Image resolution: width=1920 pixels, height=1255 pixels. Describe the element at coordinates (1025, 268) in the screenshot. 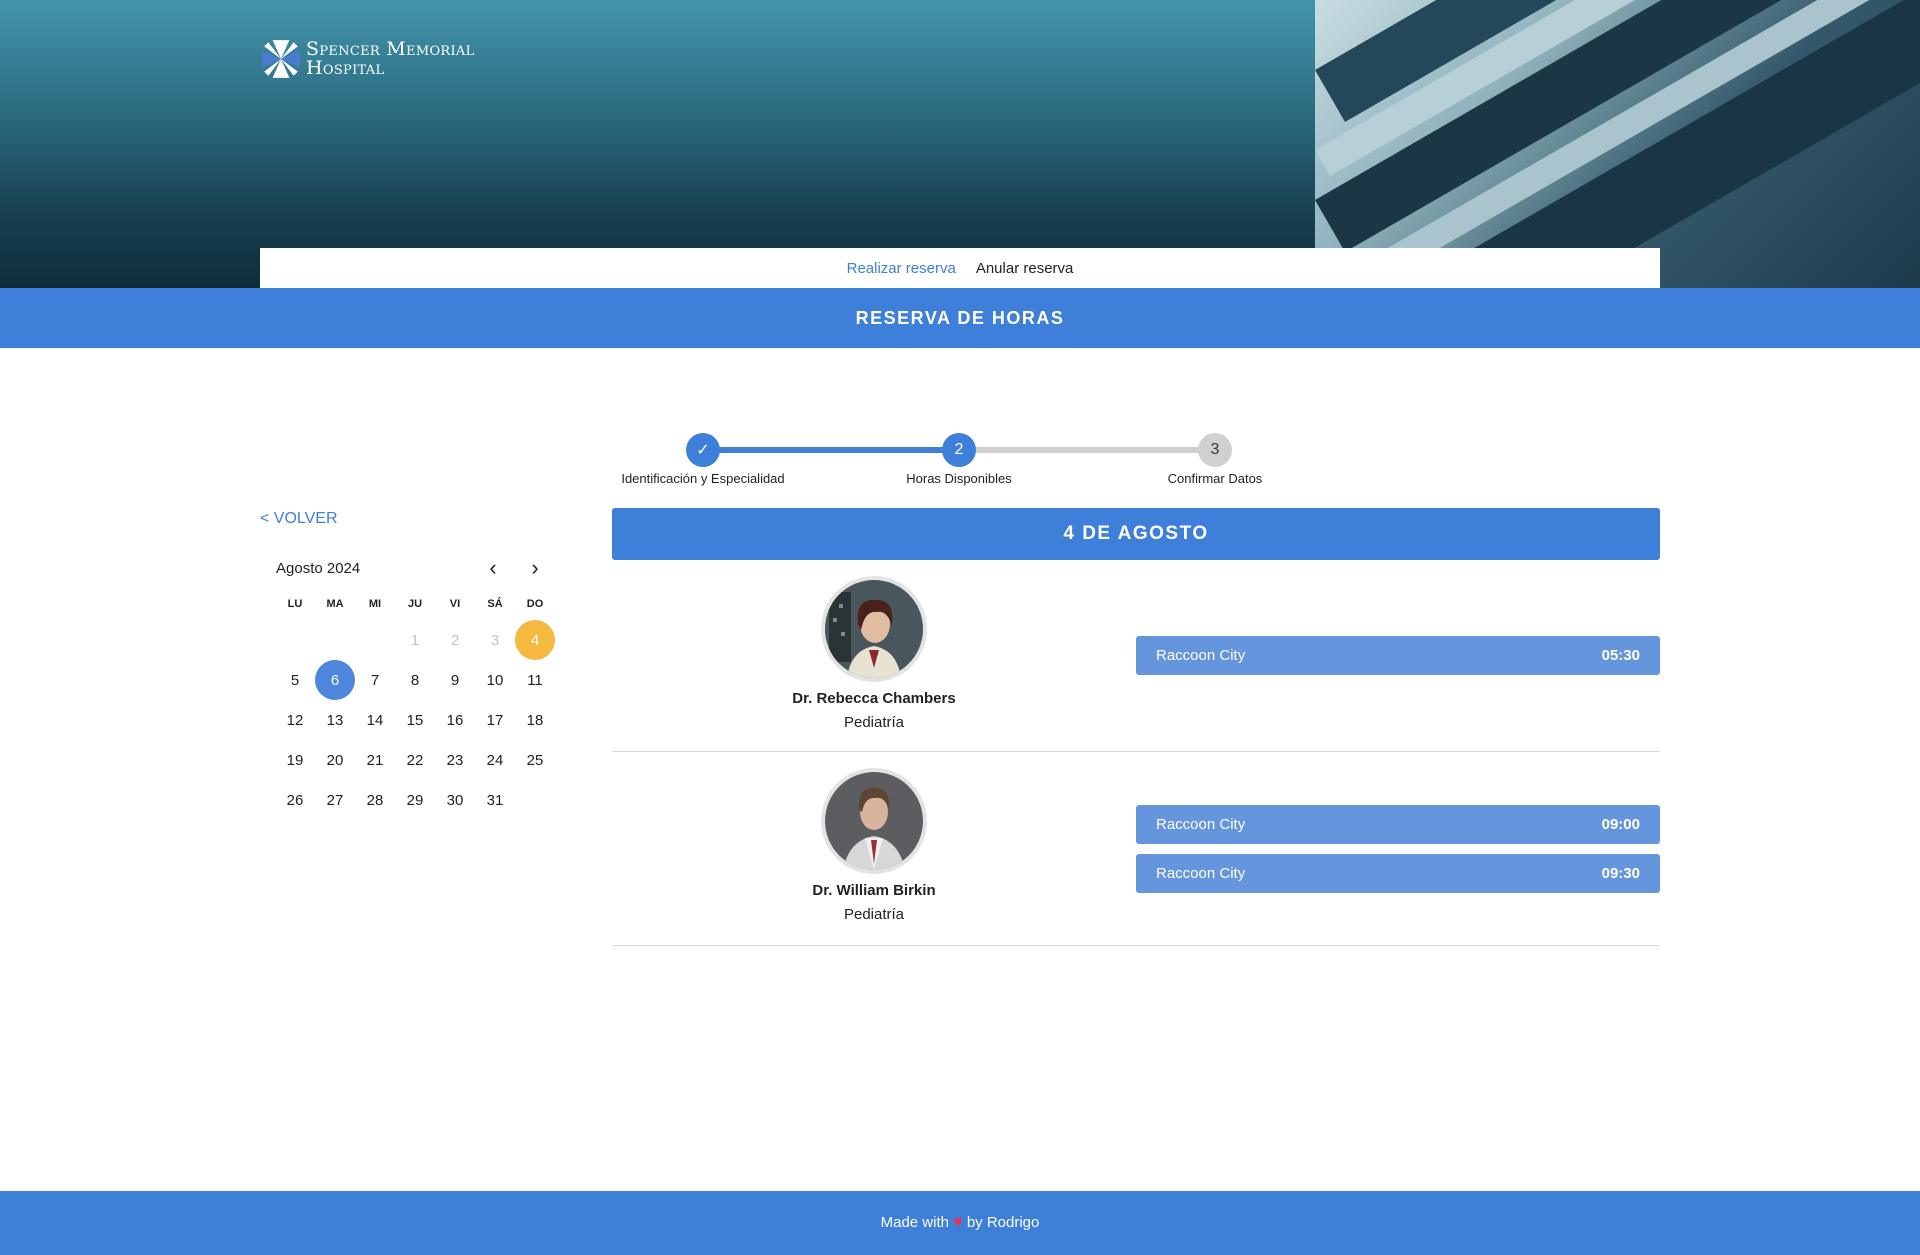

I see `nav-anular-reserva: Anular reserva` at that location.